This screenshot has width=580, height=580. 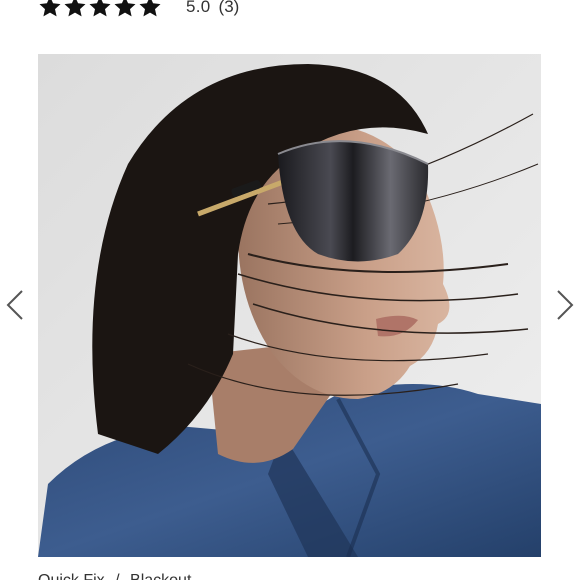 I want to click on rating-summary: 5.0 (3), so click(x=138, y=10).